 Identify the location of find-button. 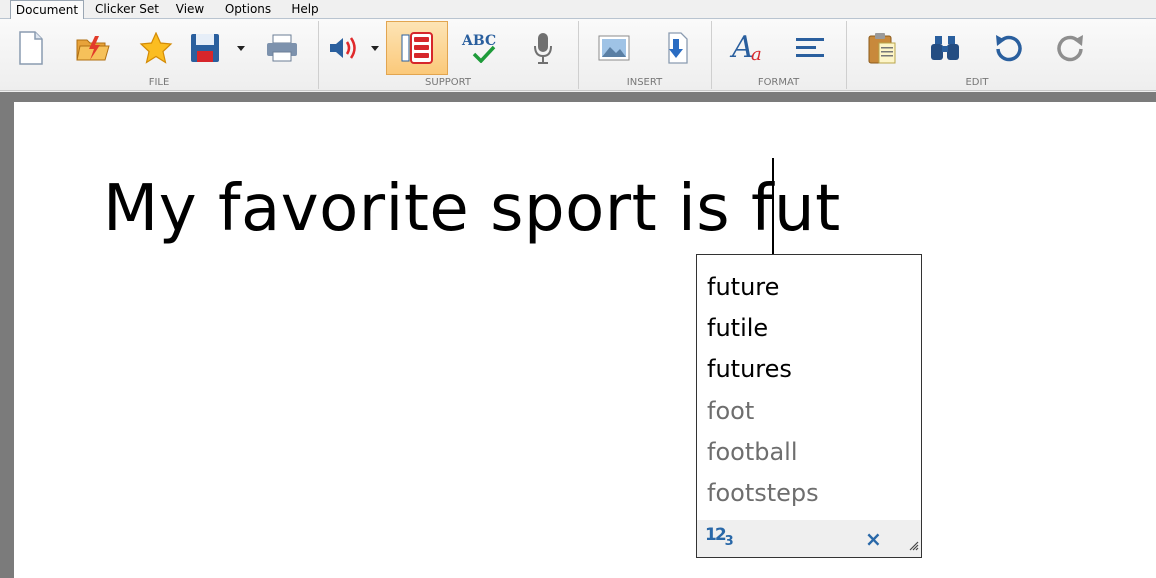
(945, 48).